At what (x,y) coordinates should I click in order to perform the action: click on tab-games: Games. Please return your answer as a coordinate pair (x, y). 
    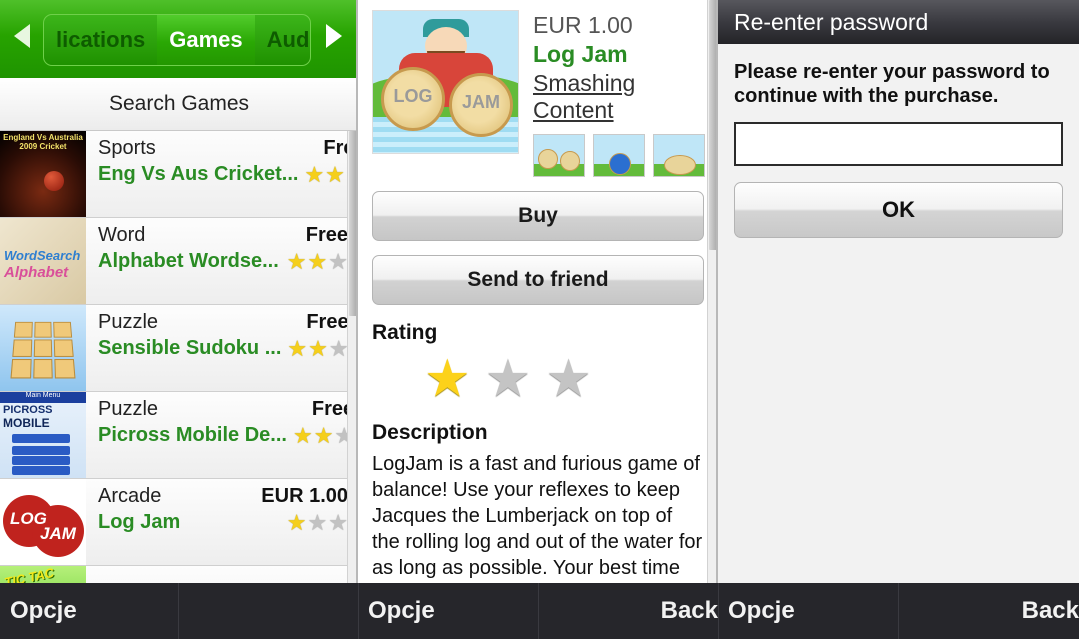
    Looking at the image, I should click on (206, 40).